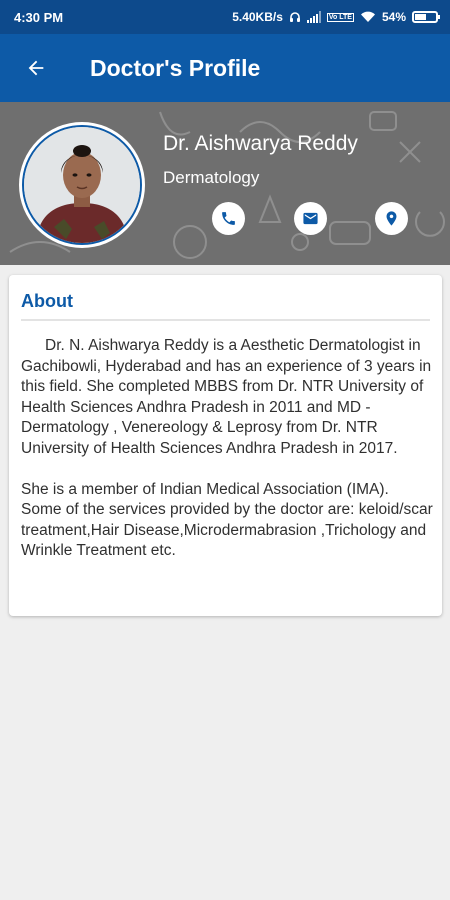 The height and width of the screenshot is (900, 450). I want to click on back-button, so click(36, 68).